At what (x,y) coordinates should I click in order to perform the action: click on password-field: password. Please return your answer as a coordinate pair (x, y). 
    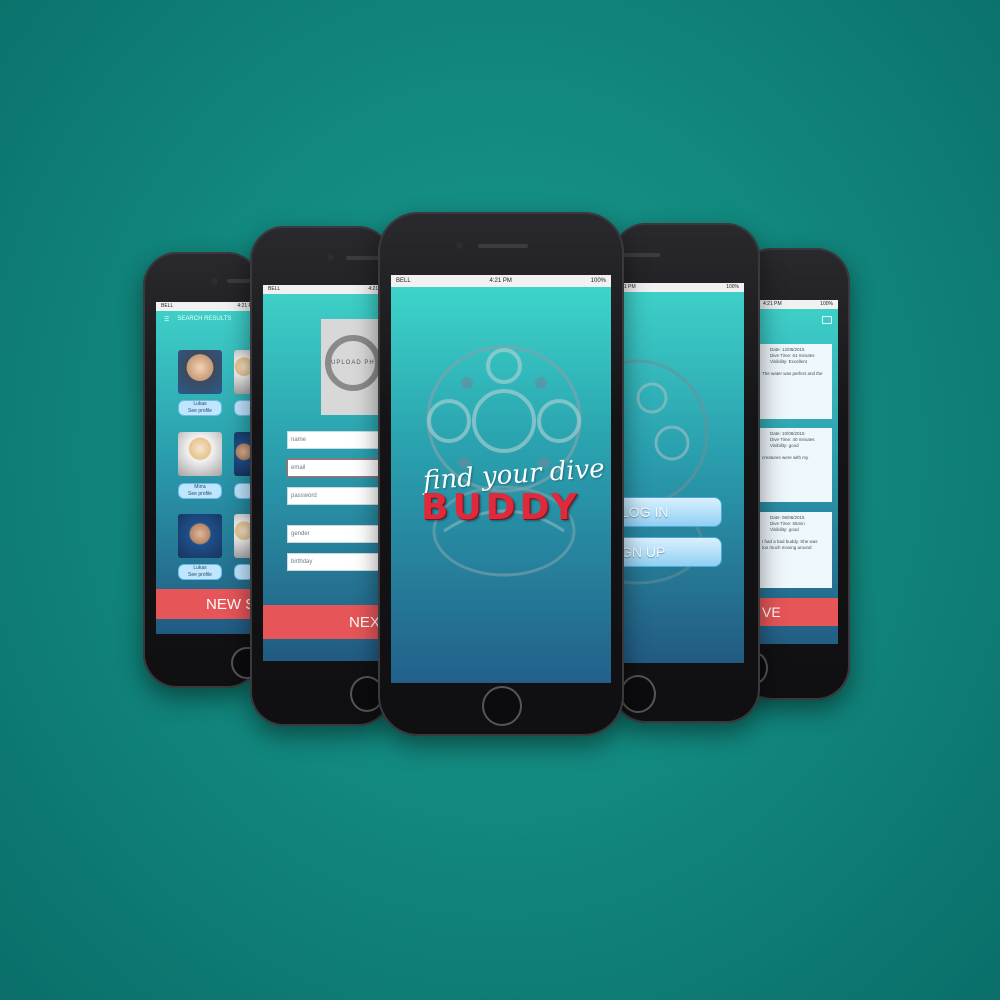
    Looking at the image, I should click on (339, 496).